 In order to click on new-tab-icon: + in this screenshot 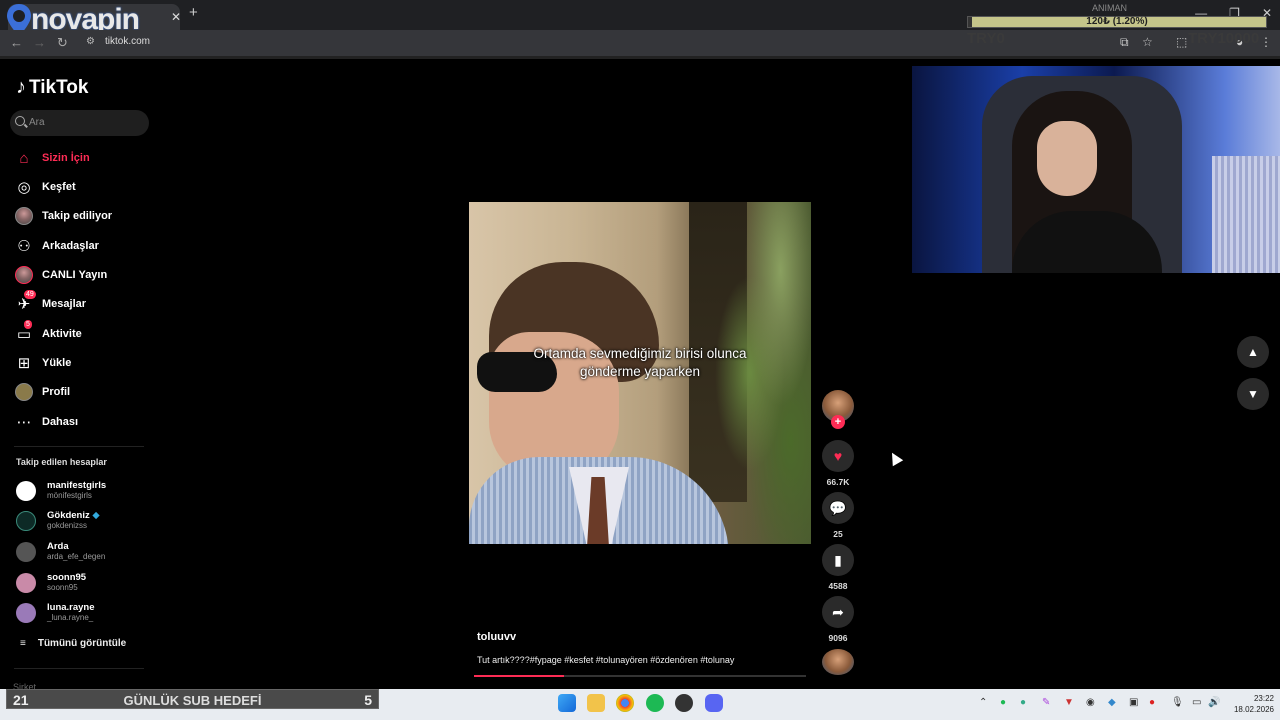, I will do `click(193, 12)`.